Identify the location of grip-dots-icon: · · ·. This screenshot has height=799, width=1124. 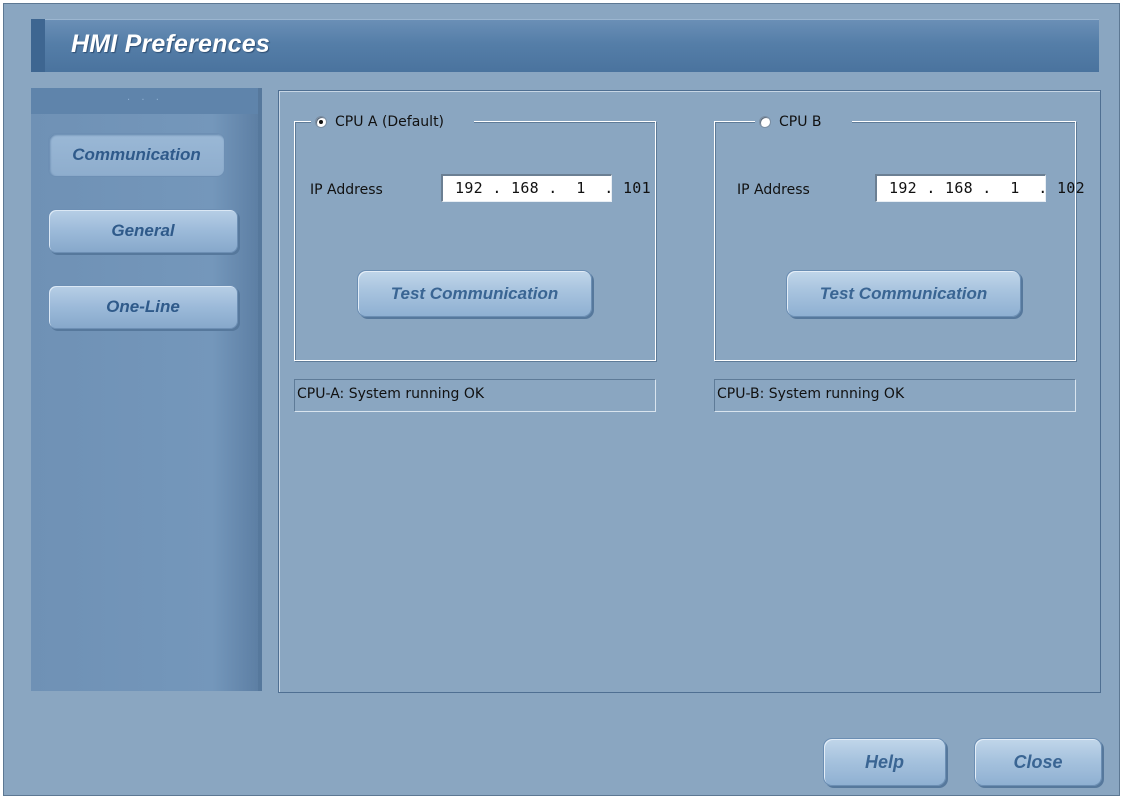
(145, 100).